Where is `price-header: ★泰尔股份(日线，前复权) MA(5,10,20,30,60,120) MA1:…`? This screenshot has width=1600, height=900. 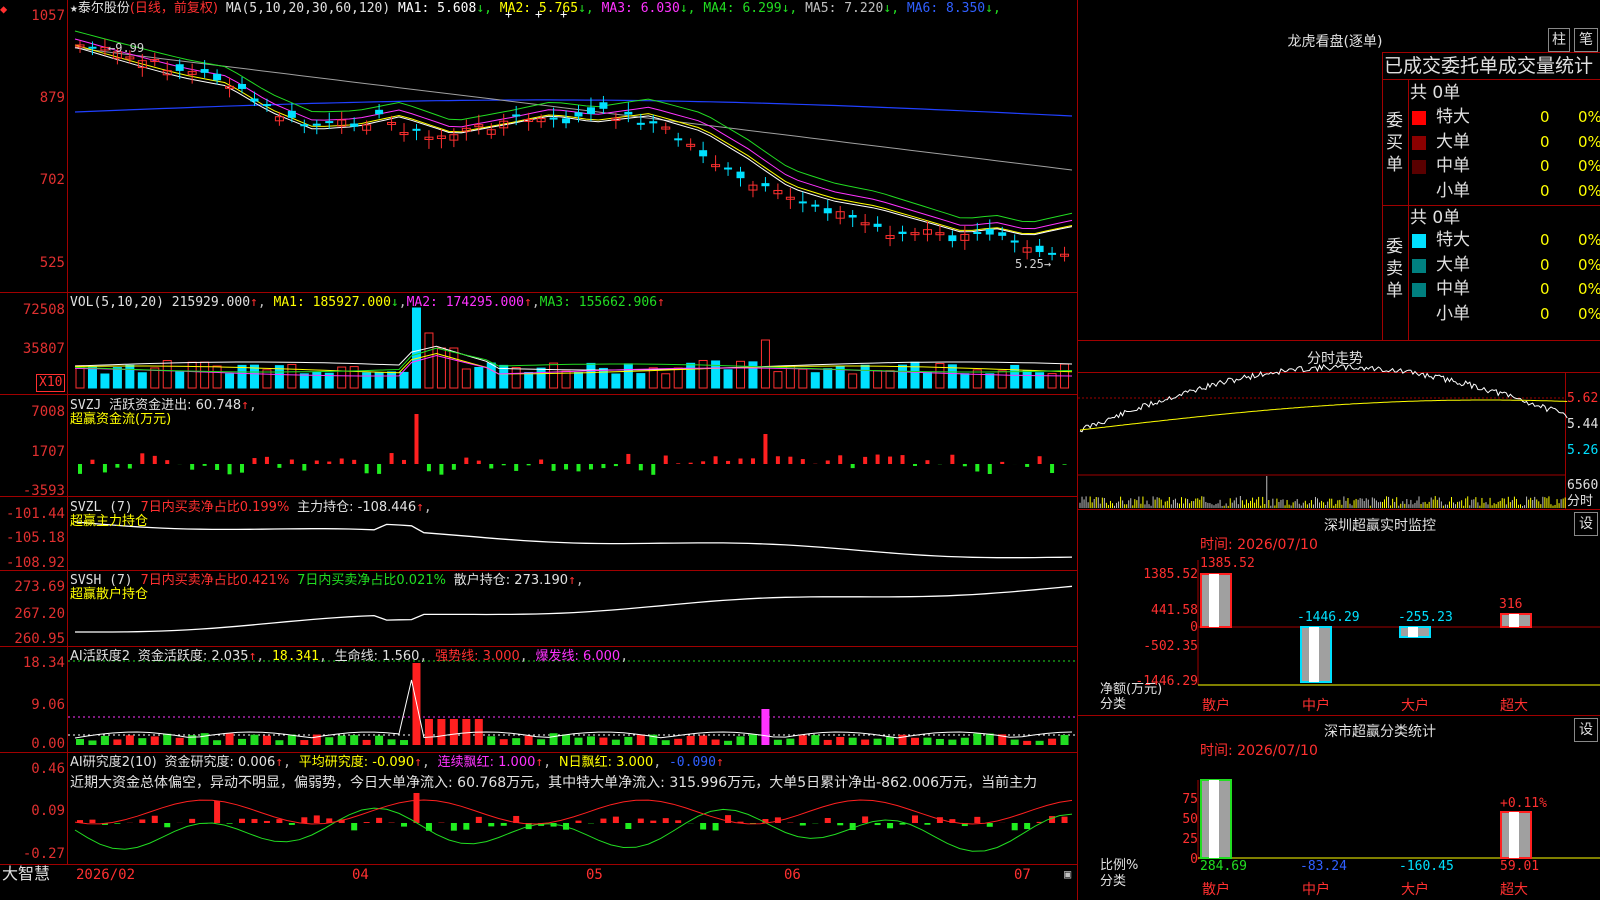 price-header: ★泰尔股份(日线，前复权) MA(5,10,20,30,60,120) MA1:… is located at coordinates (535, 9).